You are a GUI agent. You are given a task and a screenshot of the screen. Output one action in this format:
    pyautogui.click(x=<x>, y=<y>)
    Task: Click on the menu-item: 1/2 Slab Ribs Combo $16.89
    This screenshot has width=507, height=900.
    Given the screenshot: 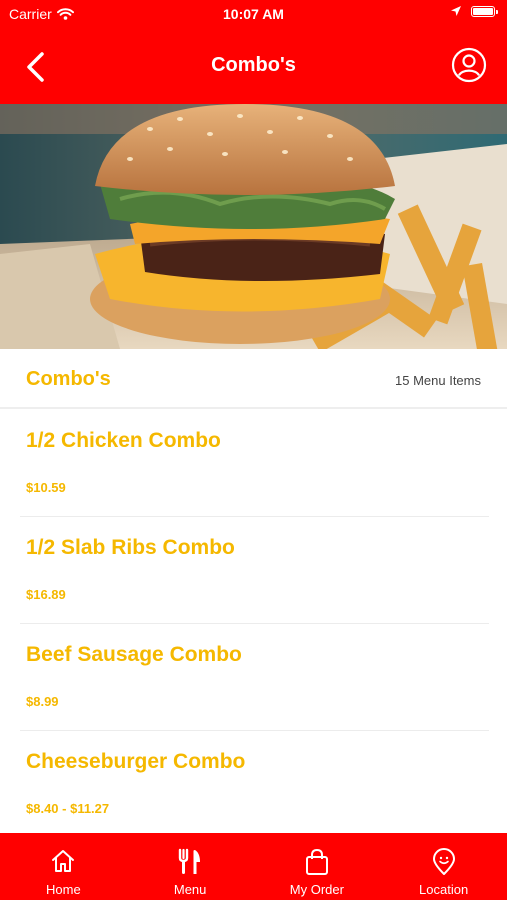 What is the action you would take?
    pyautogui.click(x=253, y=570)
    